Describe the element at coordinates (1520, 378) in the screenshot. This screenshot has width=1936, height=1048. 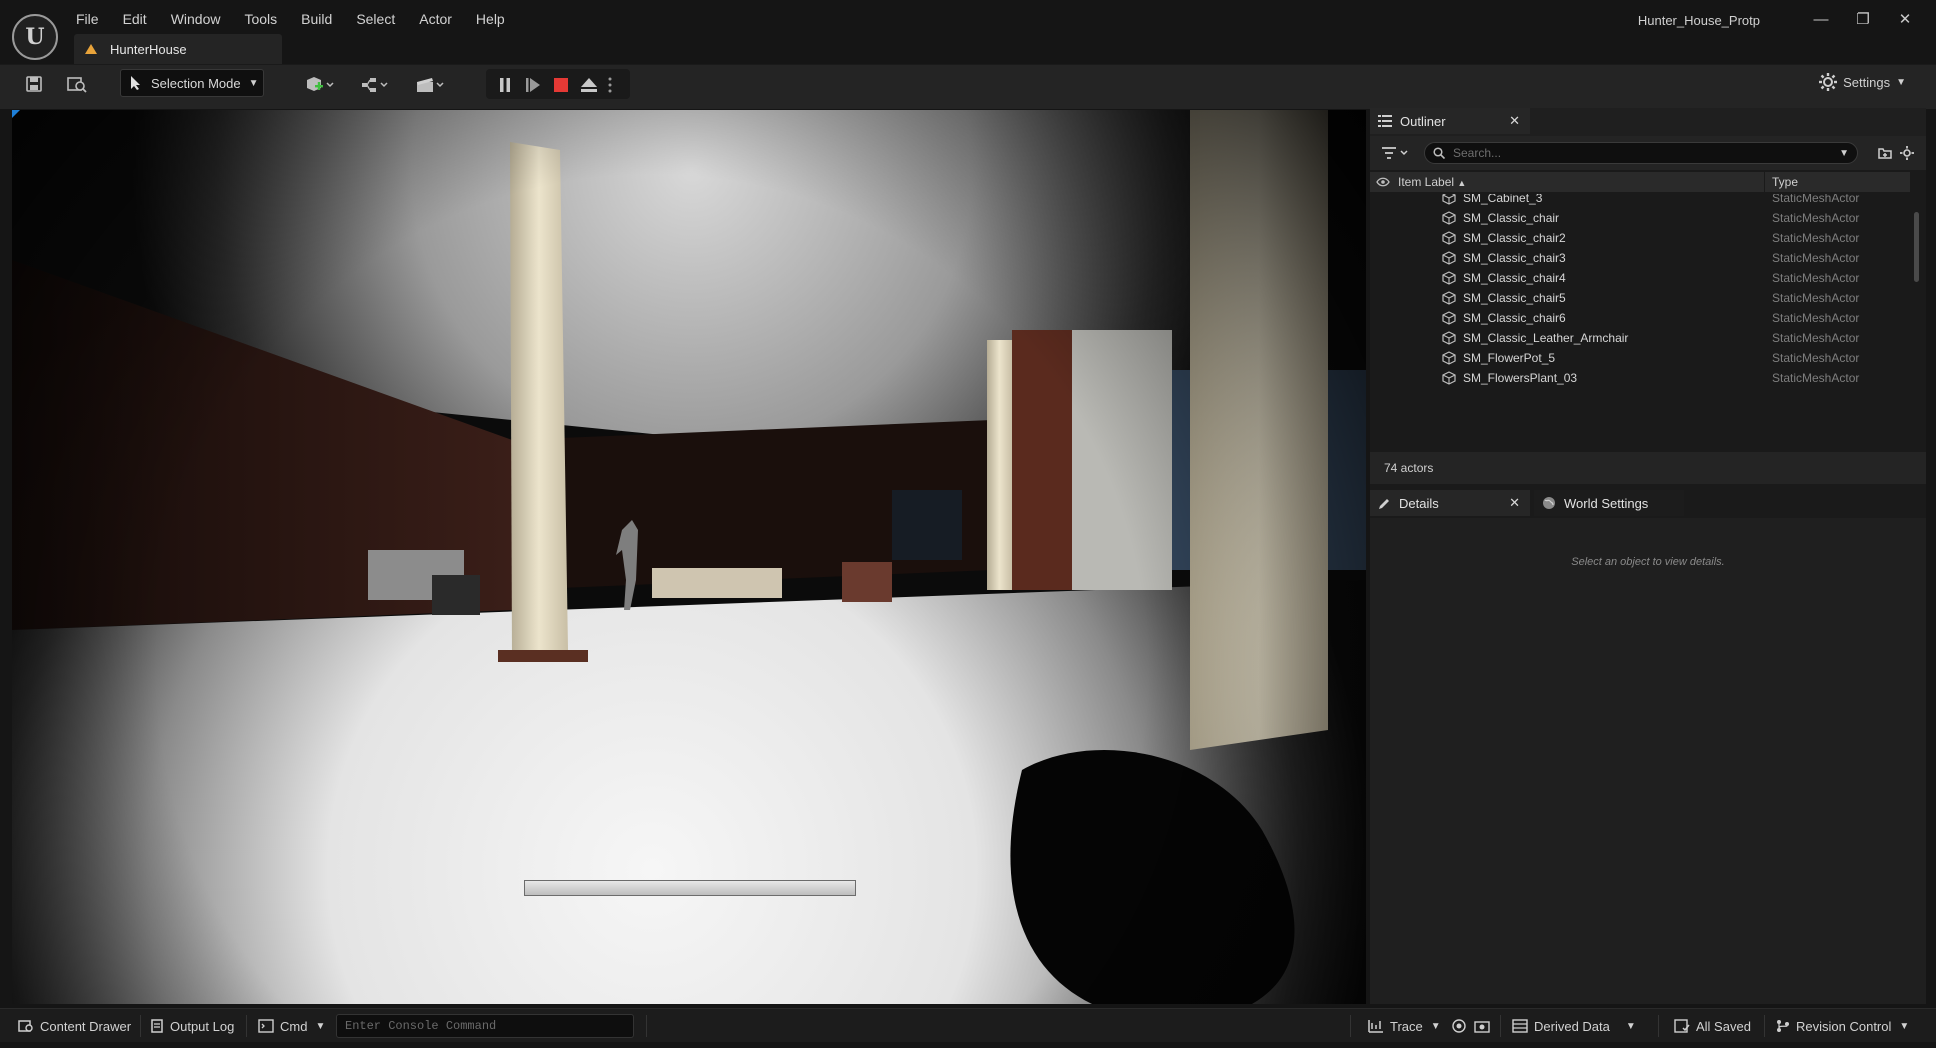
I see `outliner-row-name: SM_FlowersPlant_03` at that location.